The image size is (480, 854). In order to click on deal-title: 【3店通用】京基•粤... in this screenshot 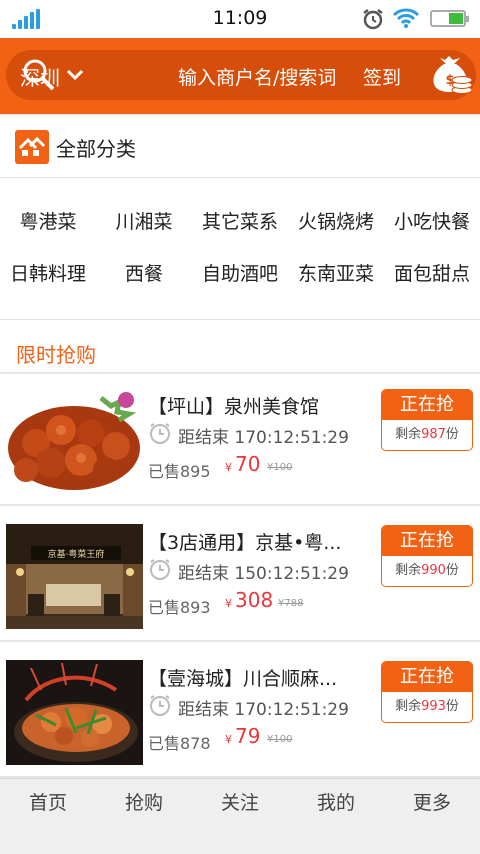, I will do `click(255, 541)`.